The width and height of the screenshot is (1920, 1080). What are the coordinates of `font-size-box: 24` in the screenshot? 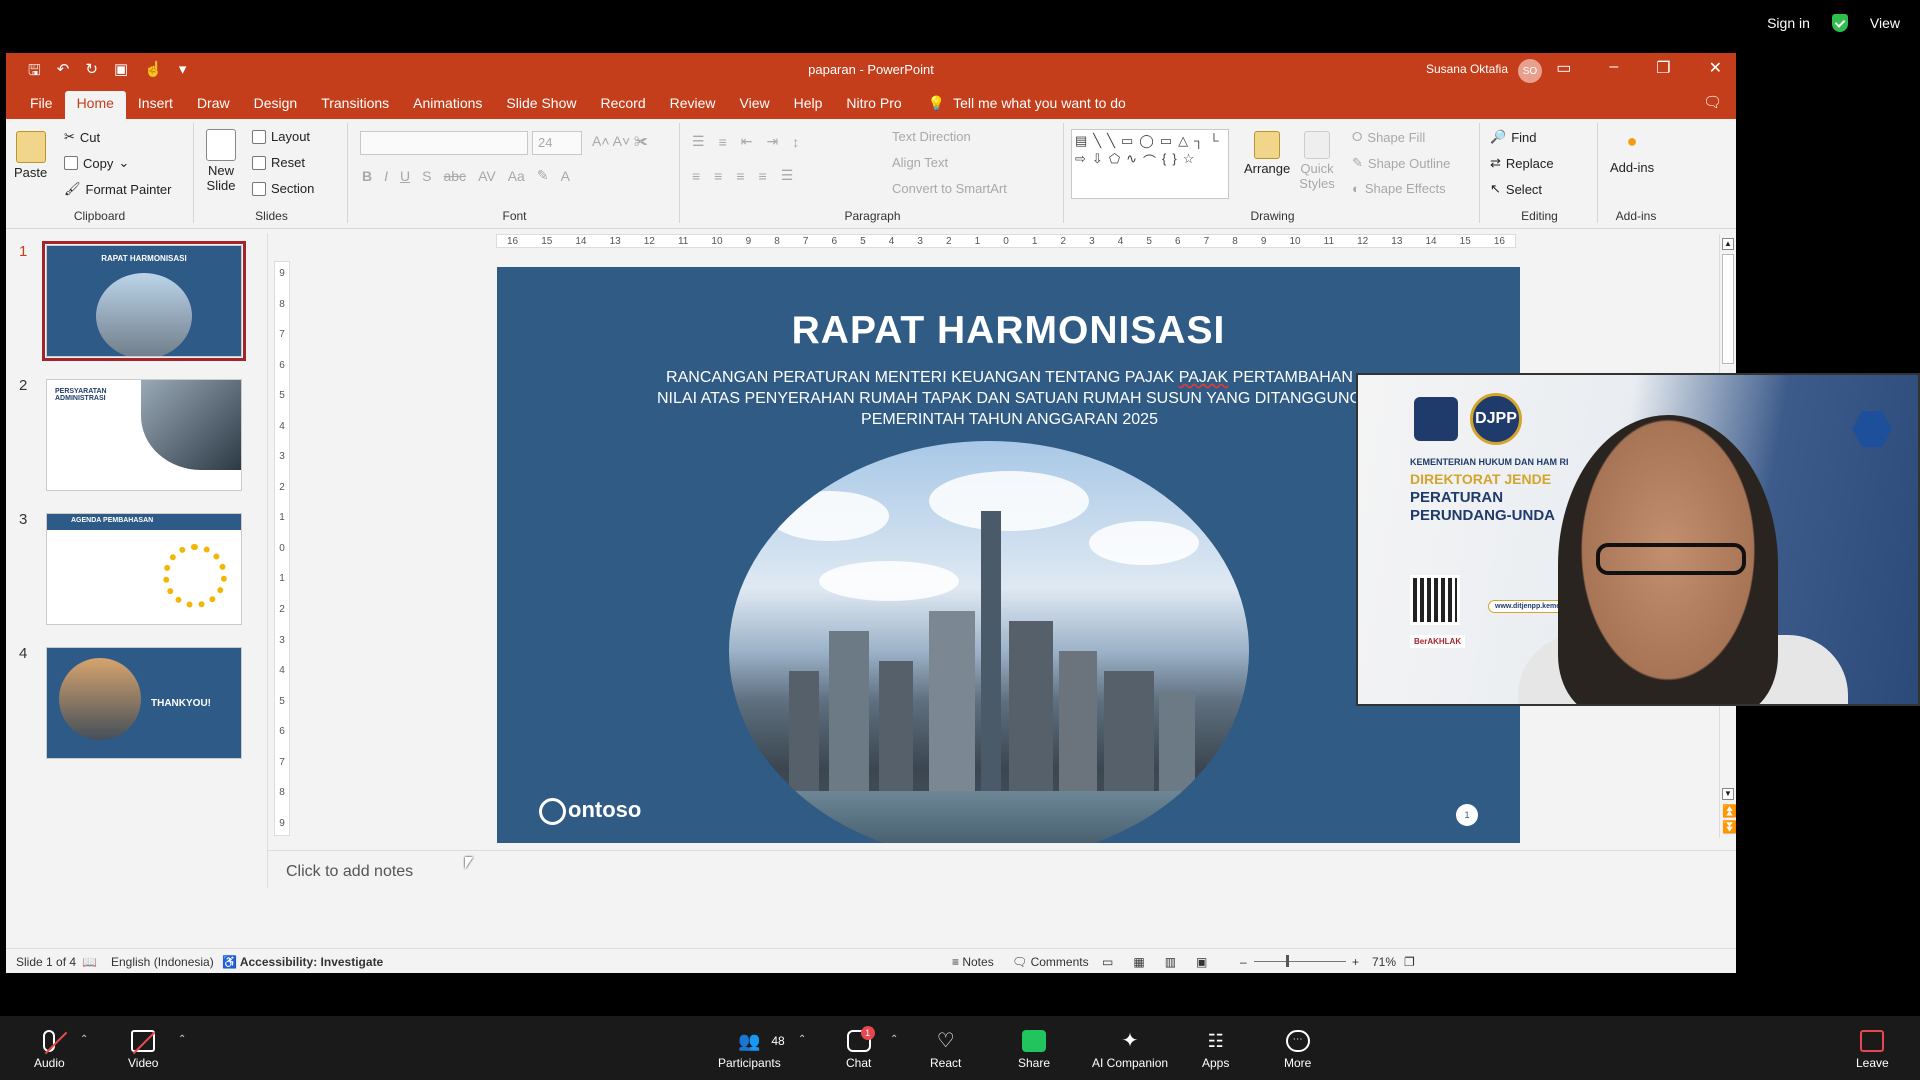 It's located at (557, 143).